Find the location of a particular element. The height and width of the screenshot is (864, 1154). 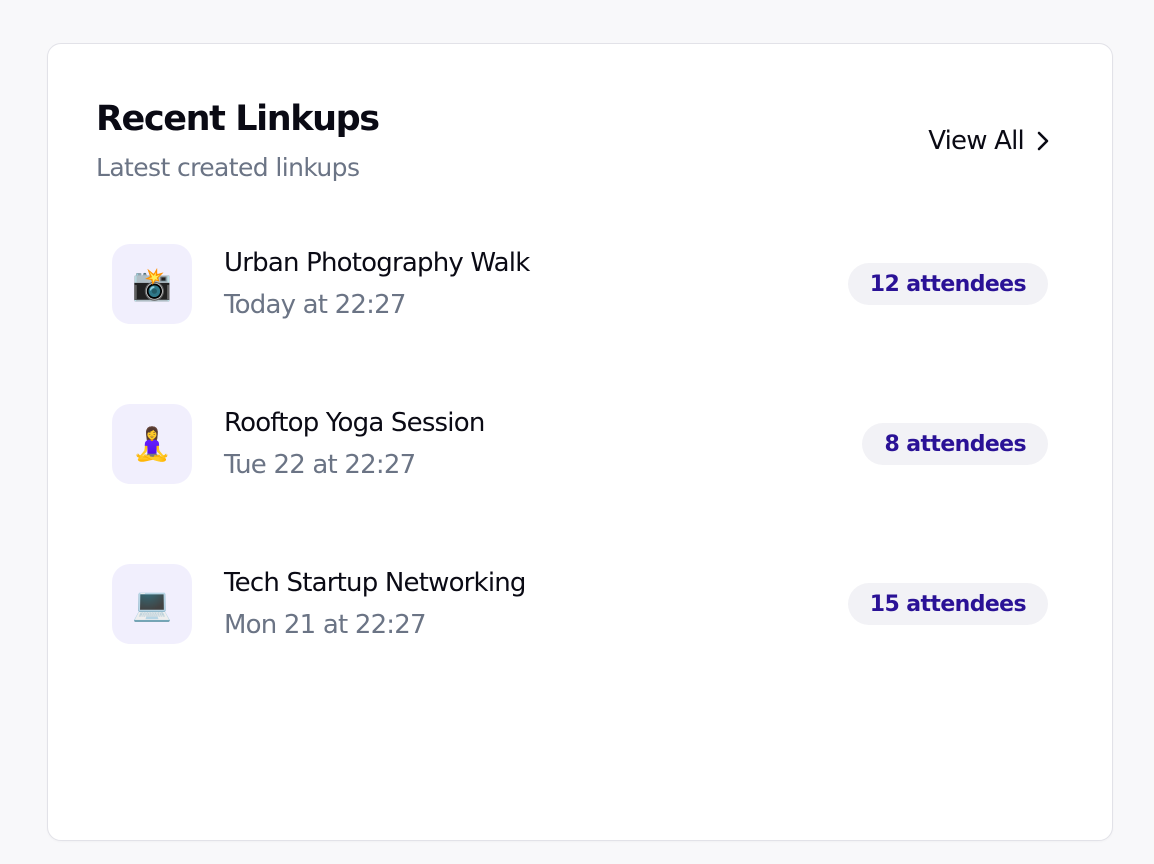

attendees-badge: 12 attendees is located at coordinates (947, 284).